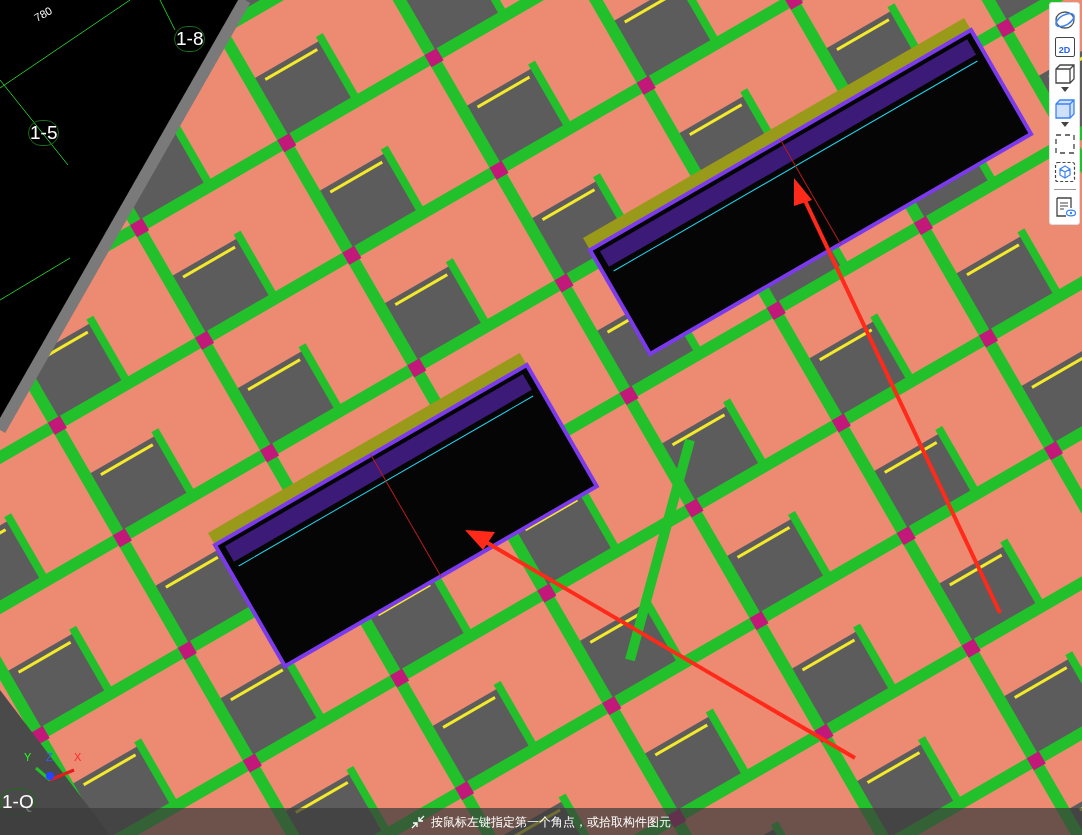 The image size is (1082, 835). What do you see at coordinates (418, 821) in the screenshot?
I see `shrink-arrows-icon` at bounding box center [418, 821].